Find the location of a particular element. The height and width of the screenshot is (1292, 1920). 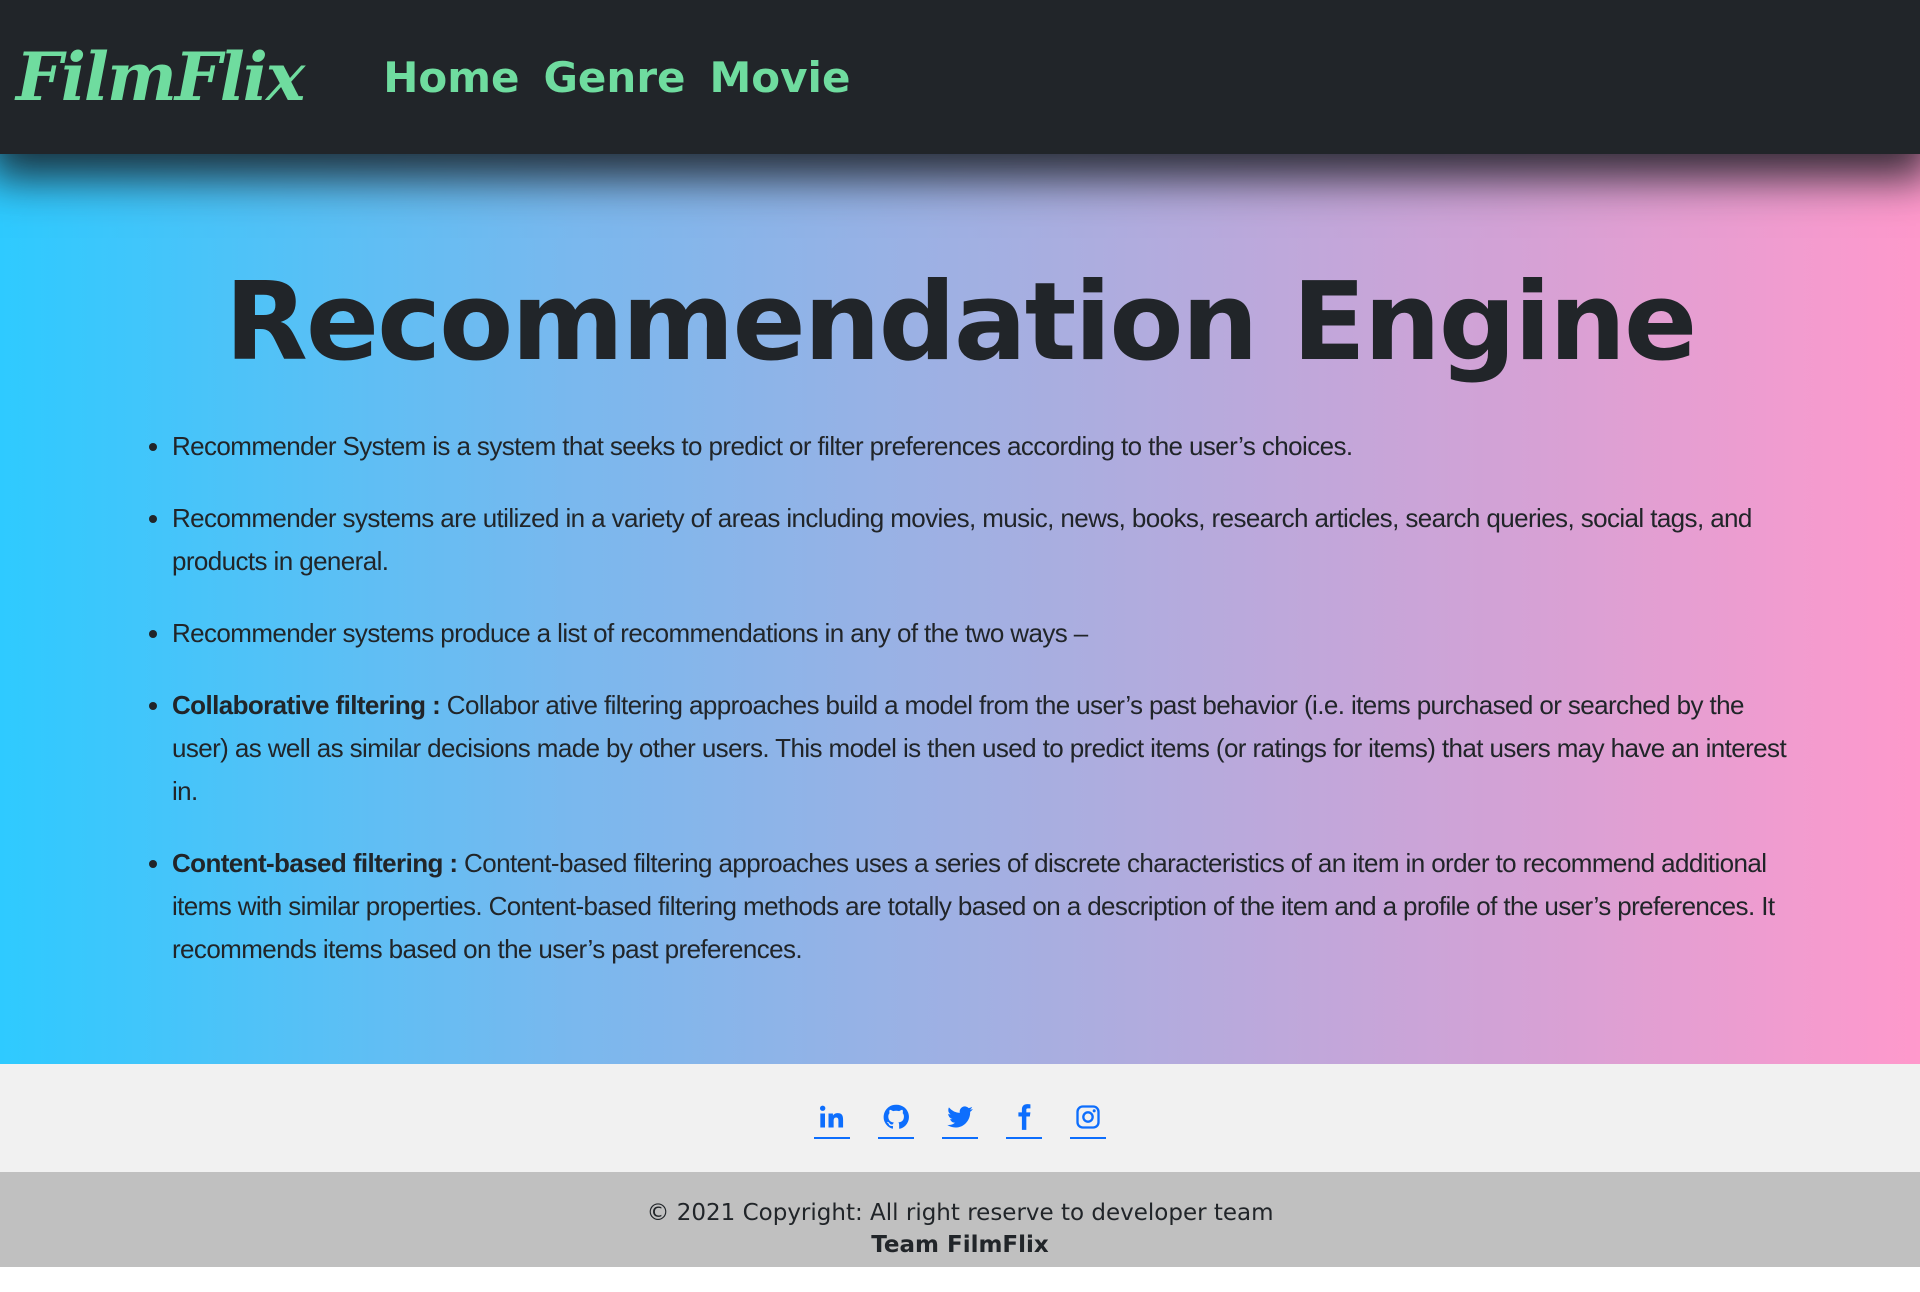

page-title: Recommendation Engine is located at coordinates (960, 322).